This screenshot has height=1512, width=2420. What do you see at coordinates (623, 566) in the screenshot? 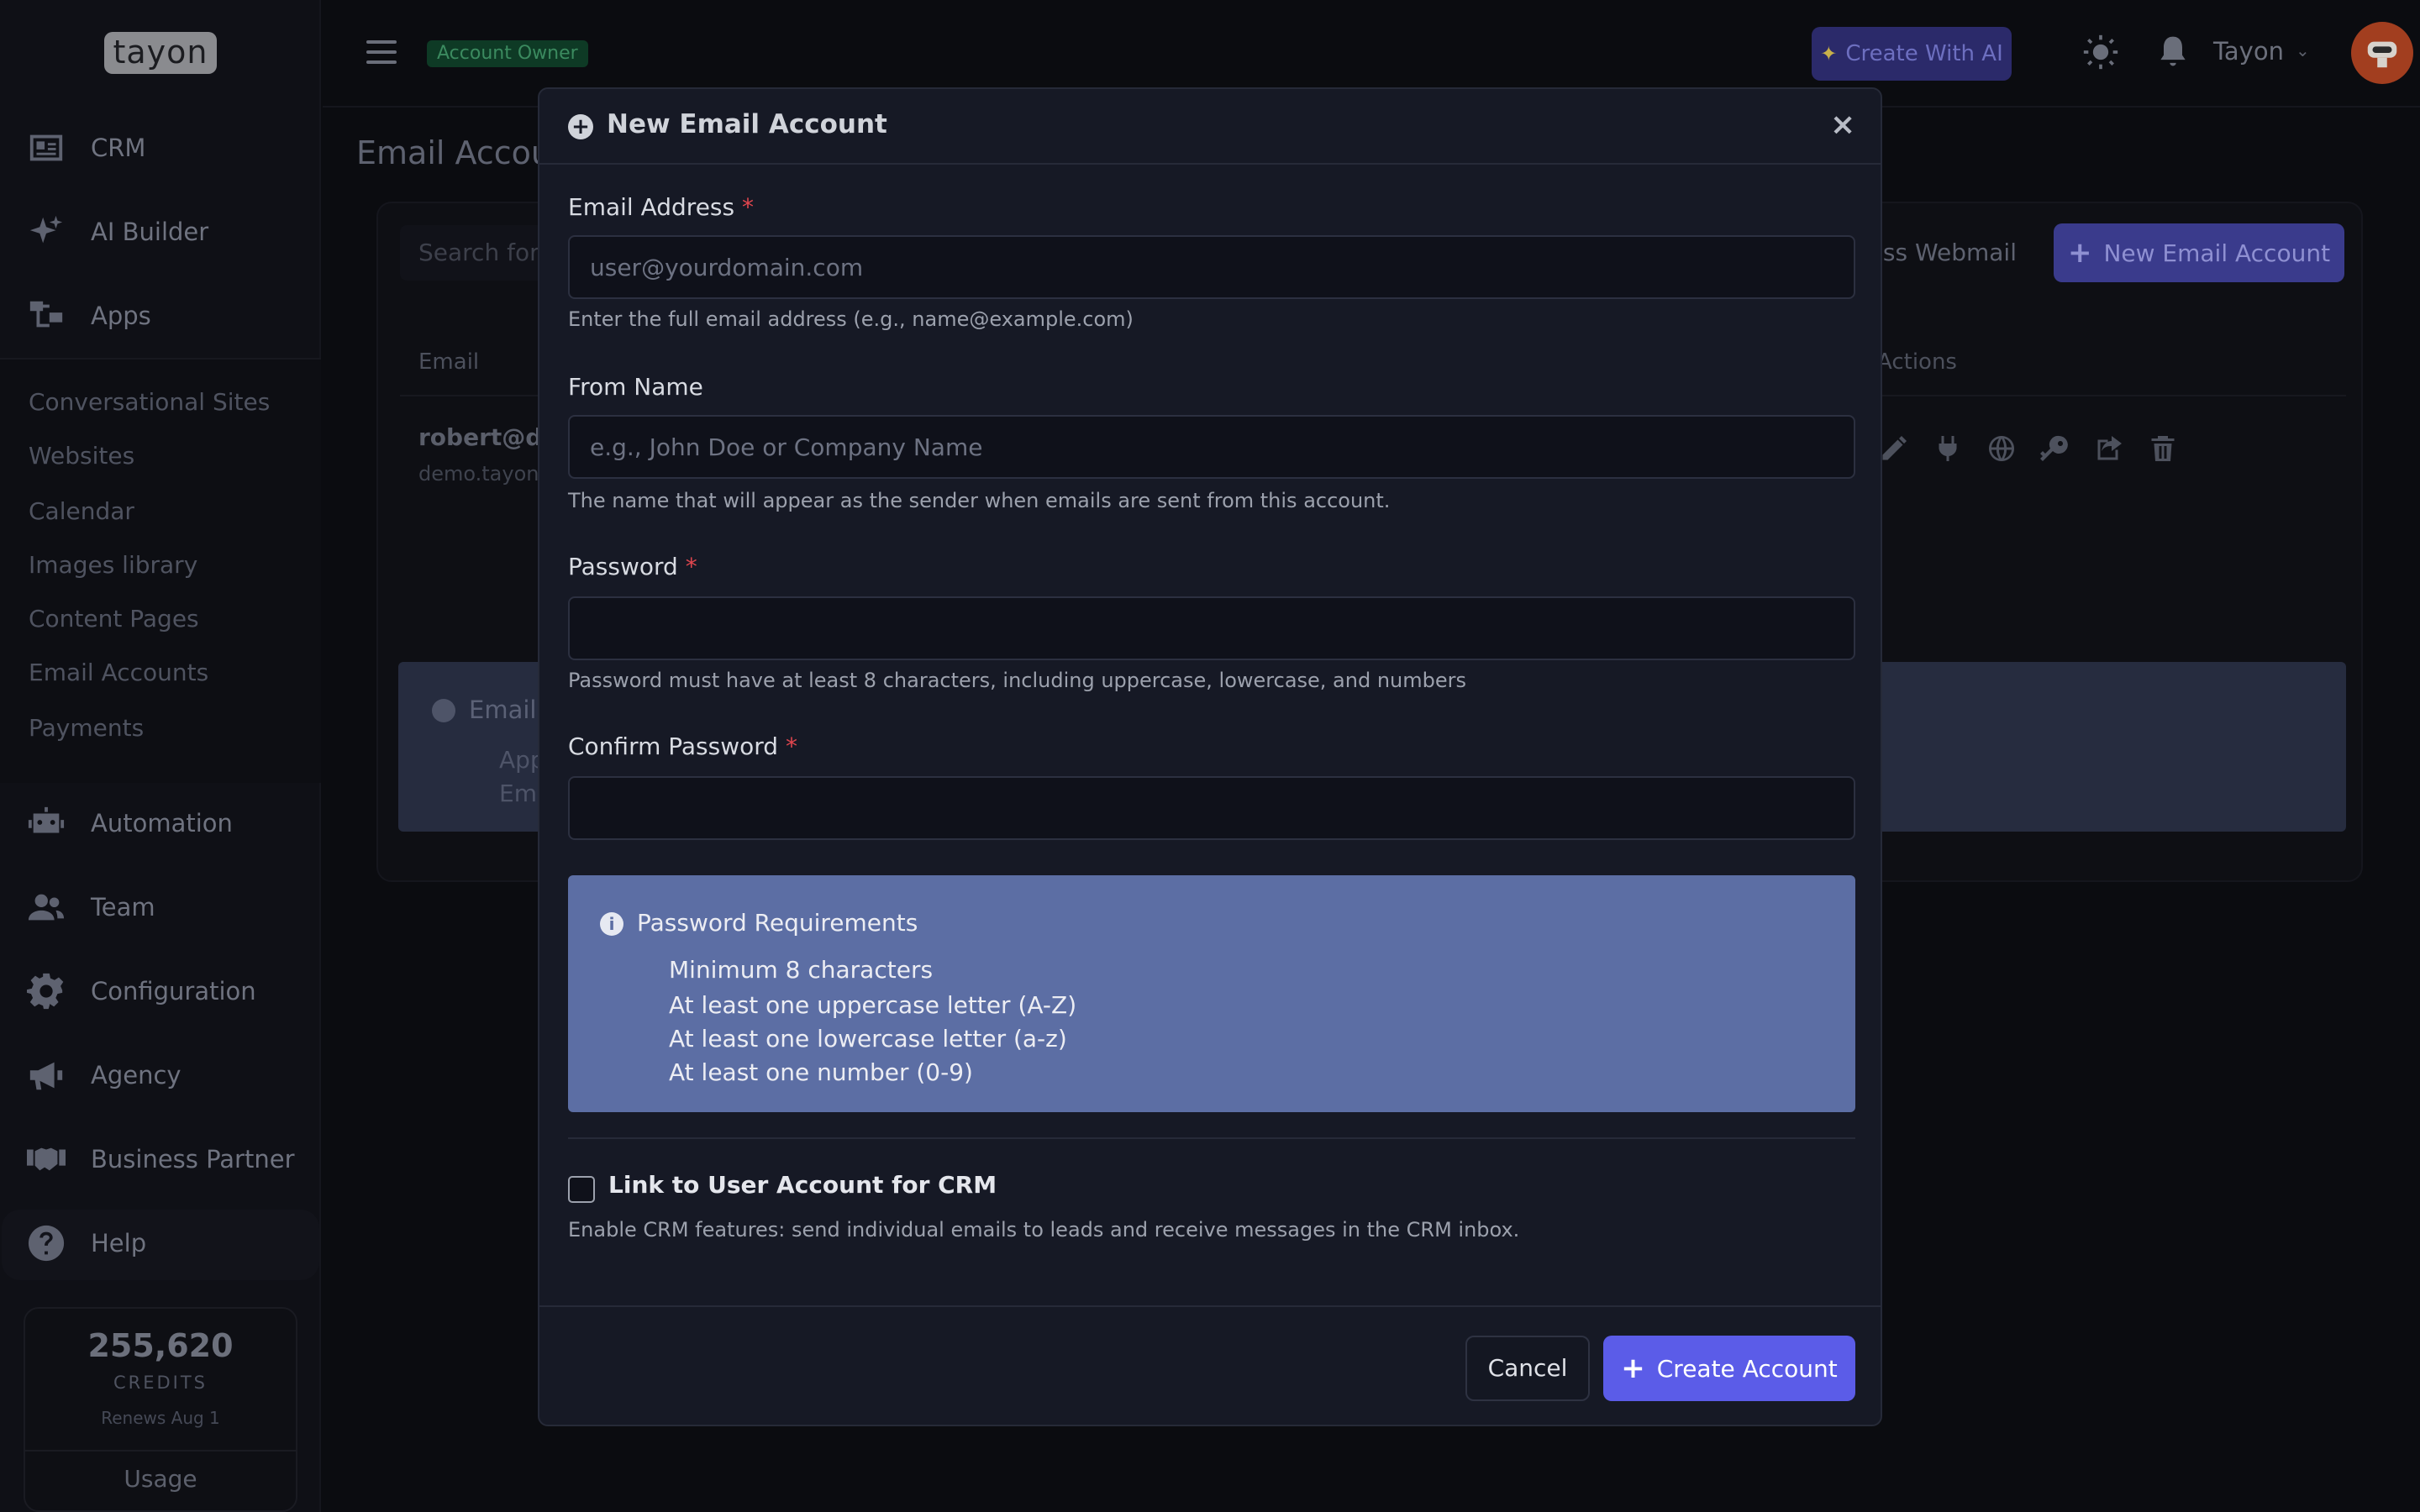
I see `password-label-text: Password` at bounding box center [623, 566].